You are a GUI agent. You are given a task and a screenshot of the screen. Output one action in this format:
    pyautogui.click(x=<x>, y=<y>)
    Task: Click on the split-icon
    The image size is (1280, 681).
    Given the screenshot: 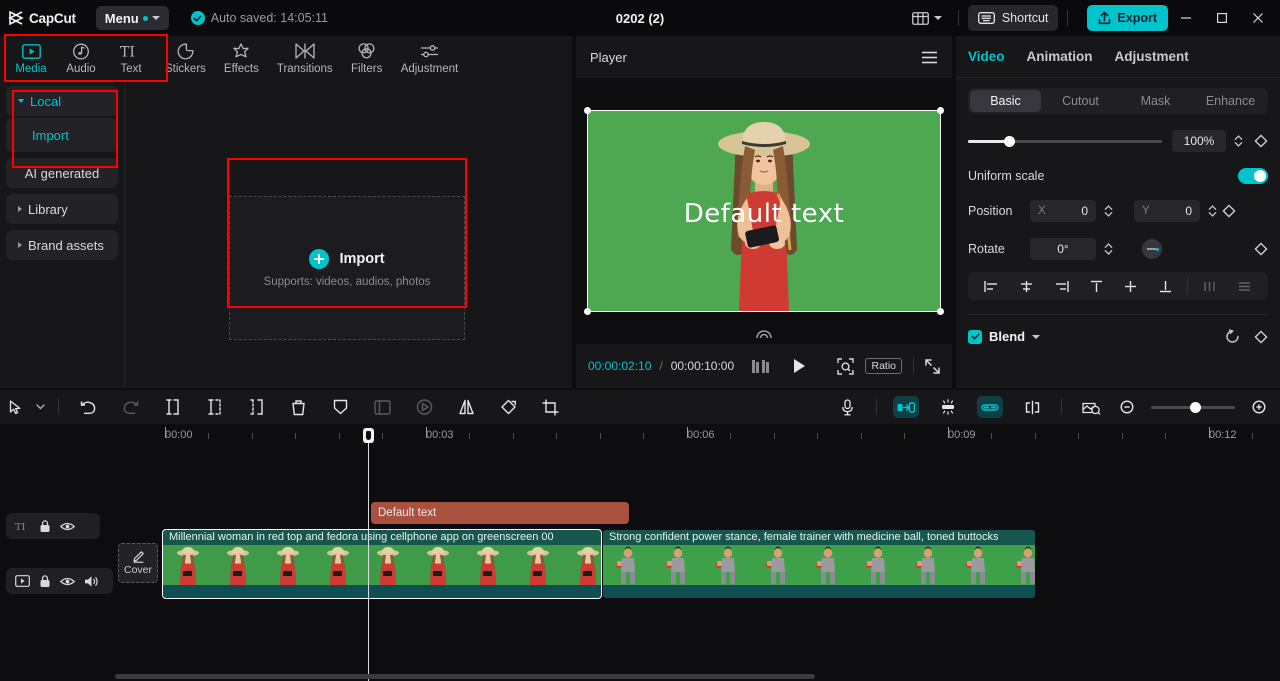 What is the action you would take?
    pyautogui.click(x=172, y=407)
    